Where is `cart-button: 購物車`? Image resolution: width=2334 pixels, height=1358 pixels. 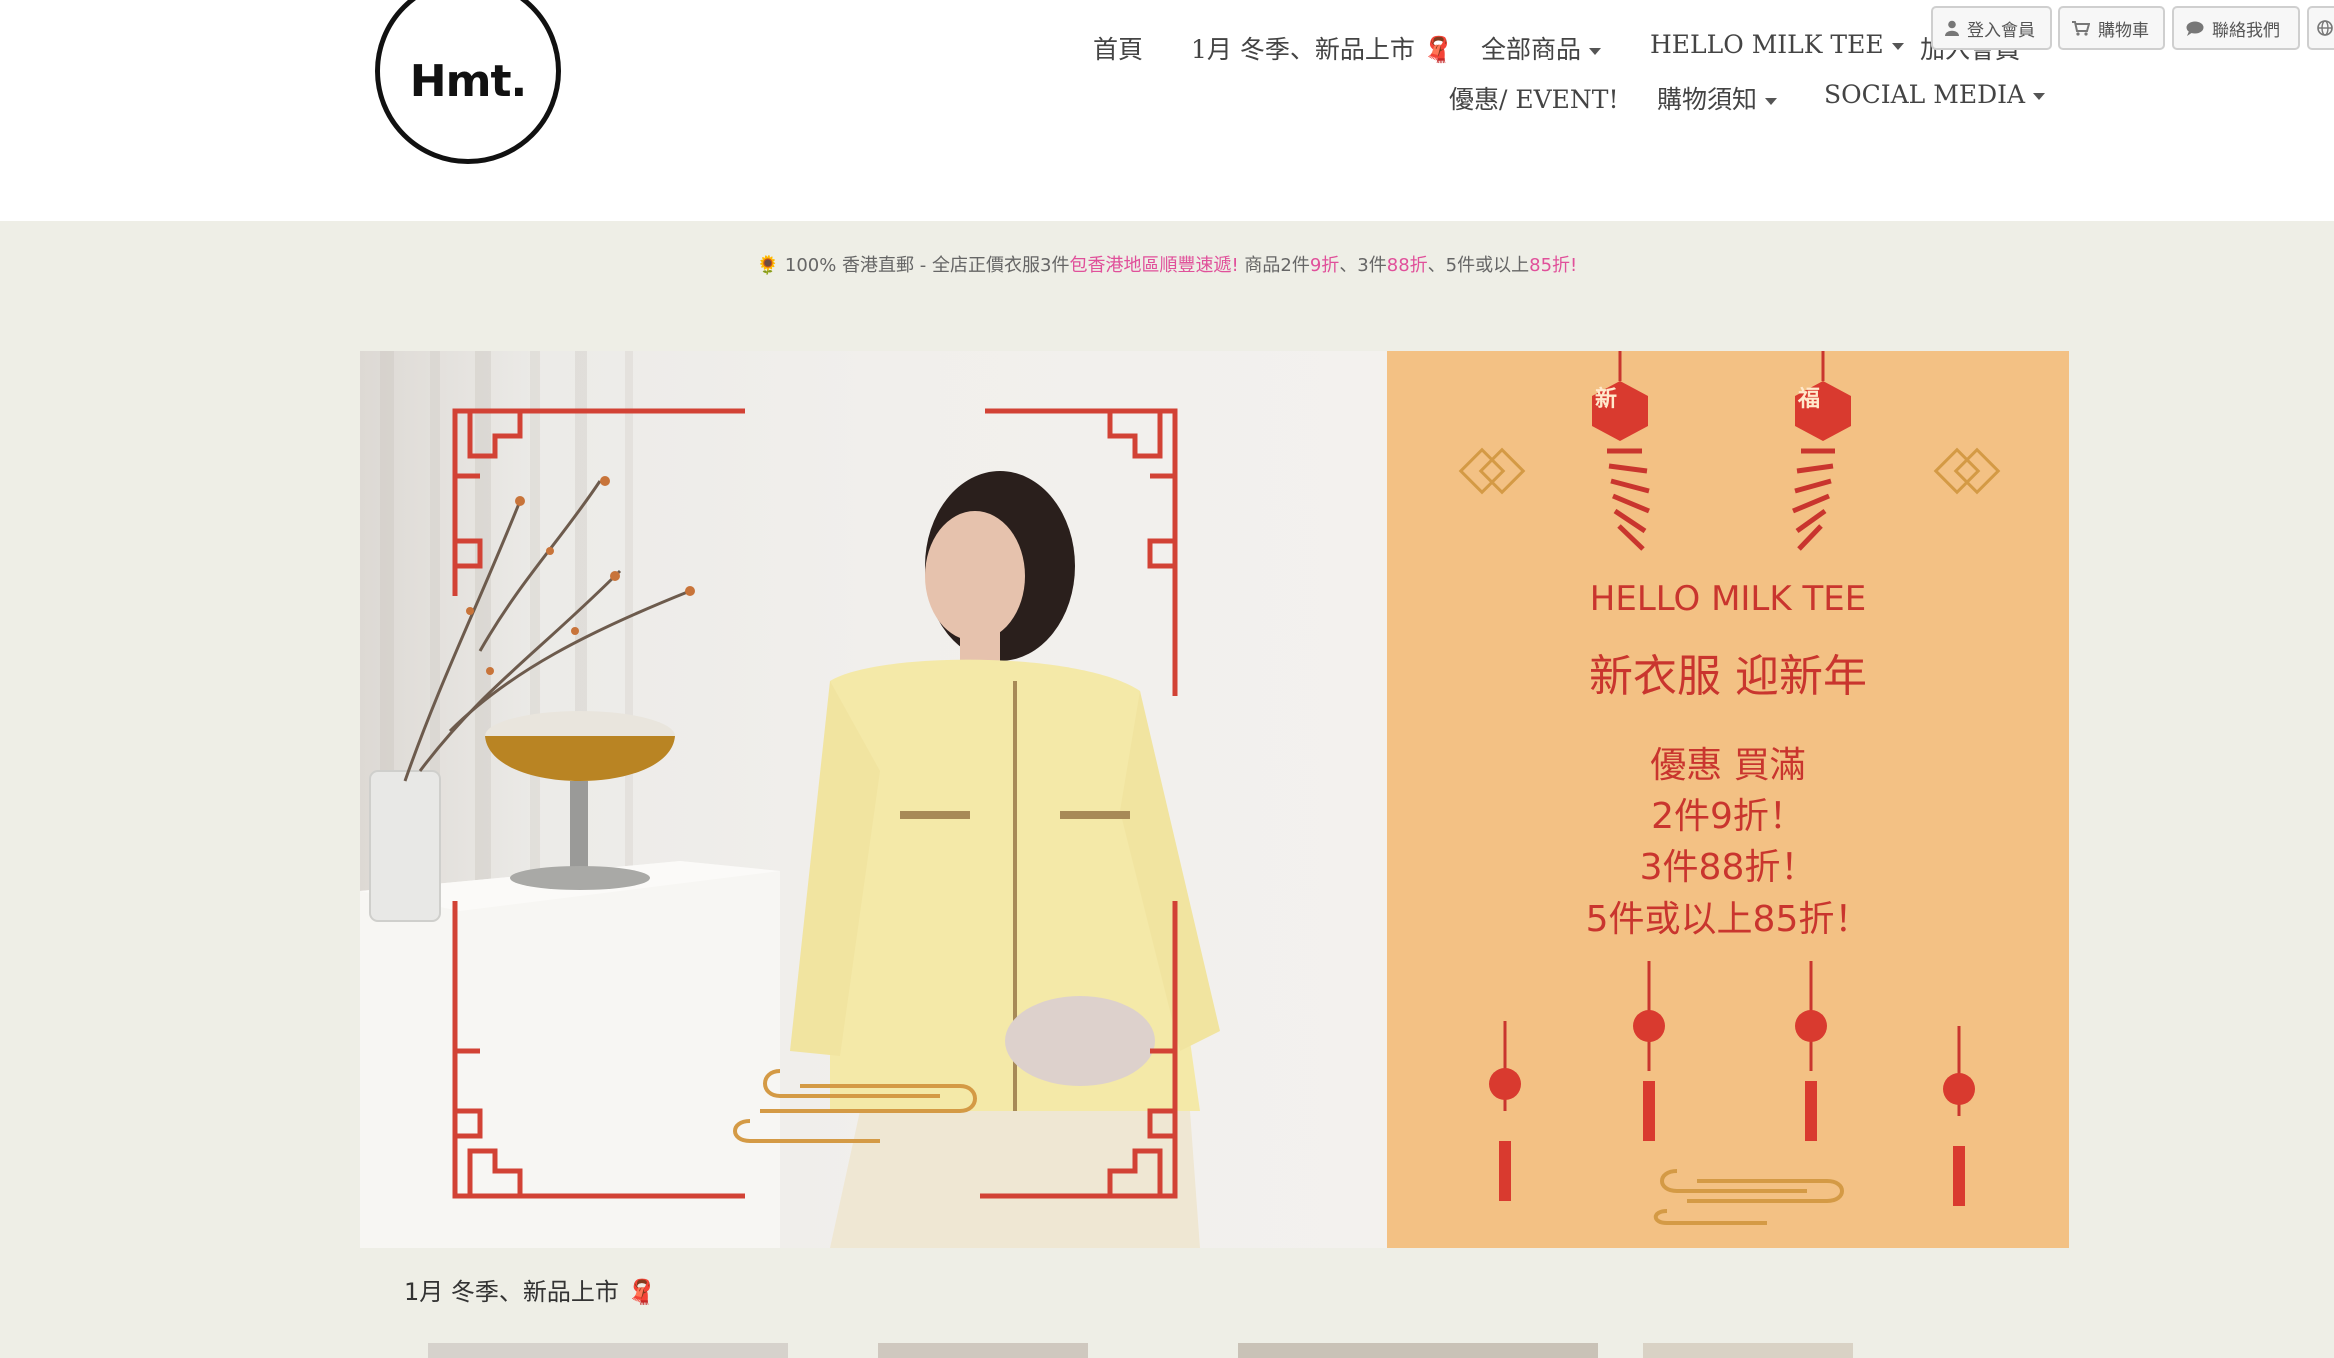
cart-button: 購物車 is located at coordinates (2111, 28).